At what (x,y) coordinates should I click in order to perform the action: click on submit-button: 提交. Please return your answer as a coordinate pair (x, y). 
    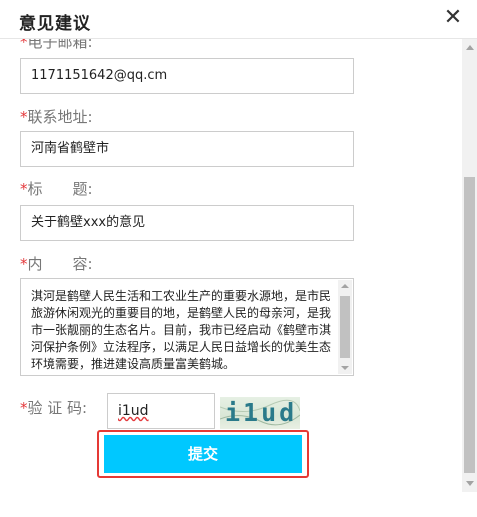
    Looking at the image, I should click on (203, 454).